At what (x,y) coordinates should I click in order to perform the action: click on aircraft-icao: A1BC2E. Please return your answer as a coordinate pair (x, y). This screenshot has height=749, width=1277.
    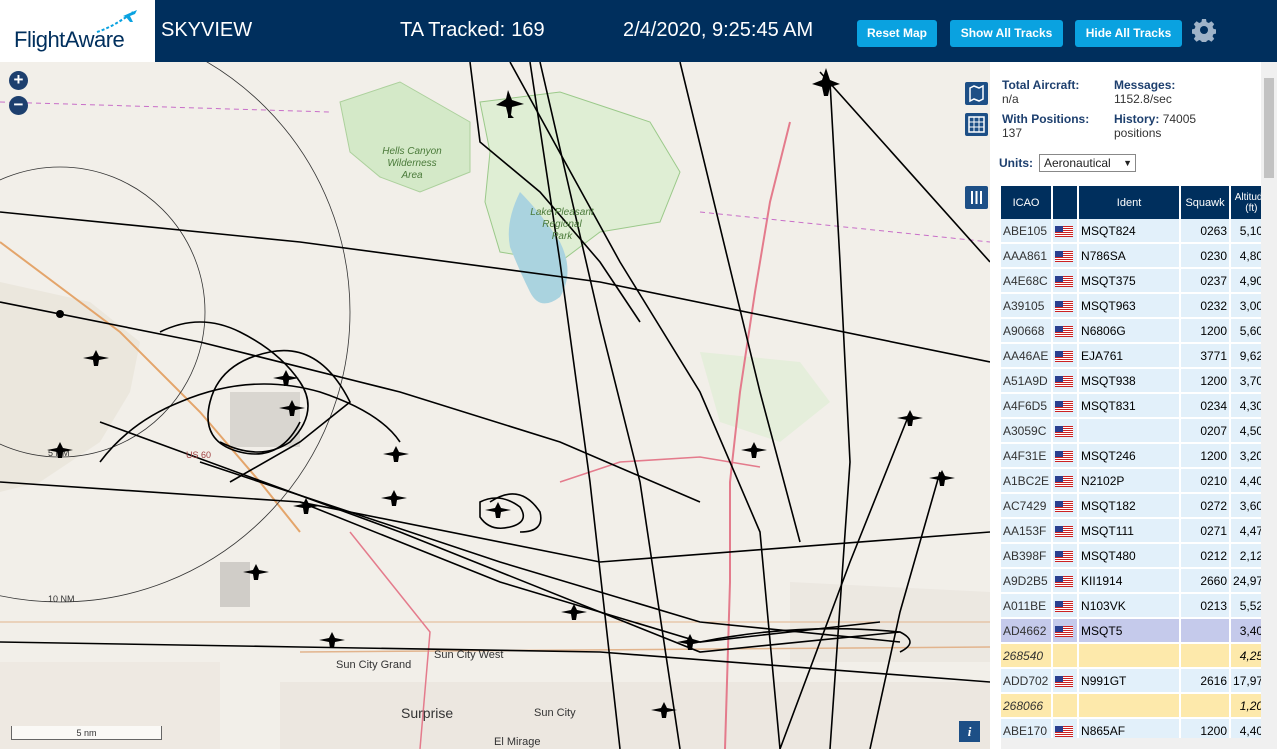
    Looking at the image, I should click on (1027, 481).